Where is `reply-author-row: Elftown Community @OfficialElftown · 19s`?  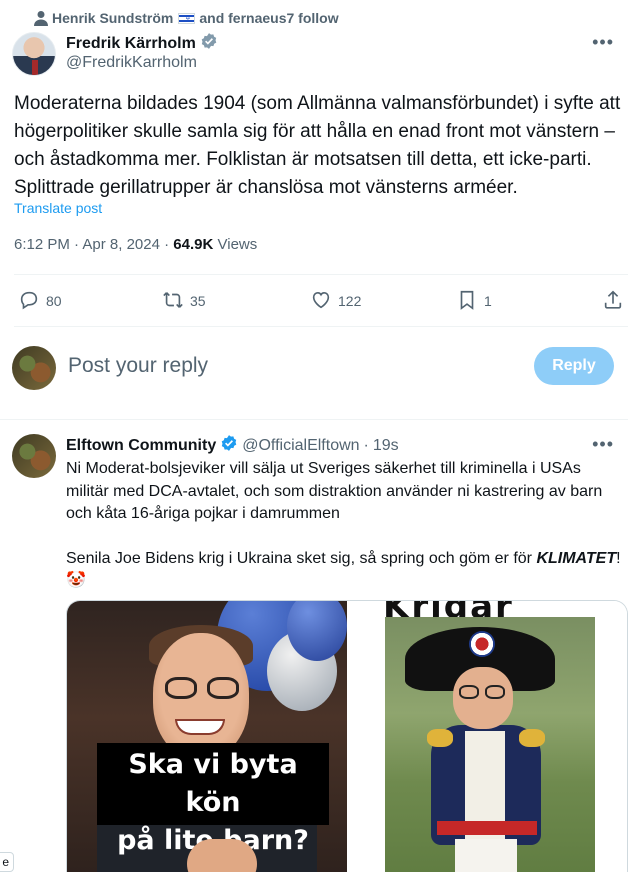
reply-author-row: Elftown Community @OfficialElftown · 19s is located at coordinates (232, 445).